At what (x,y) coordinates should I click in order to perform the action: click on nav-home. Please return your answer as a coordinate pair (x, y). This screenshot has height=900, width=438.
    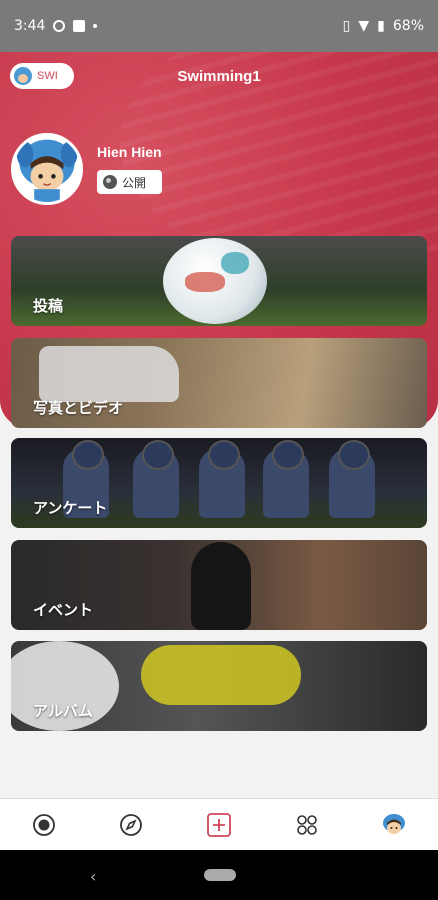
    Looking at the image, I should click on (44, 825).